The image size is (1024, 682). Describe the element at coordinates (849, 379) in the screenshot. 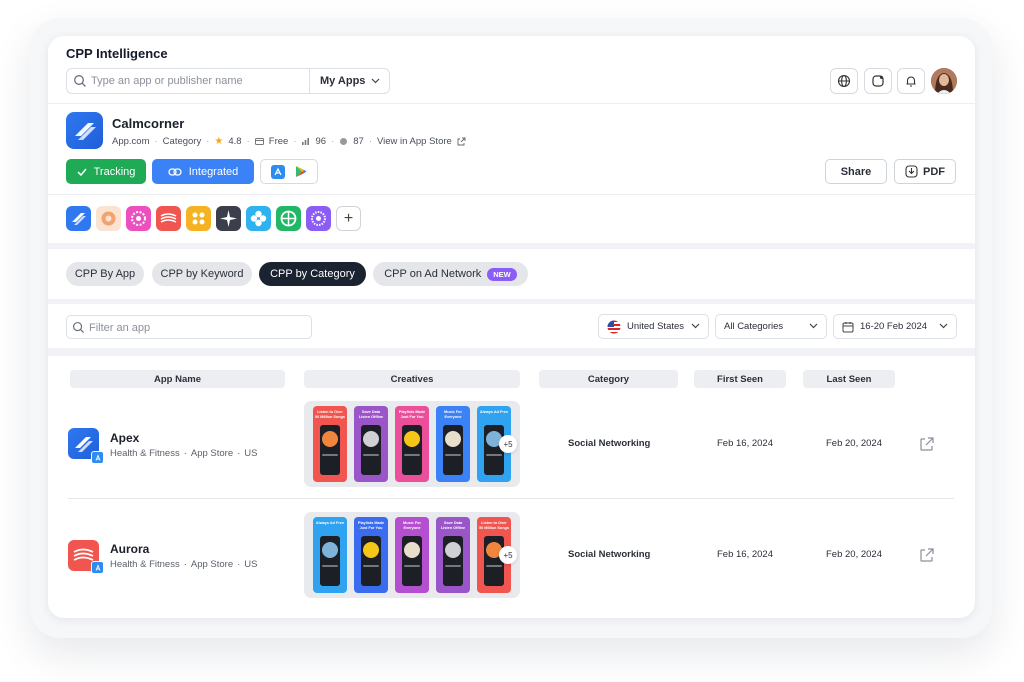

I see `column-header-last-seen: Last Seen` at that location.